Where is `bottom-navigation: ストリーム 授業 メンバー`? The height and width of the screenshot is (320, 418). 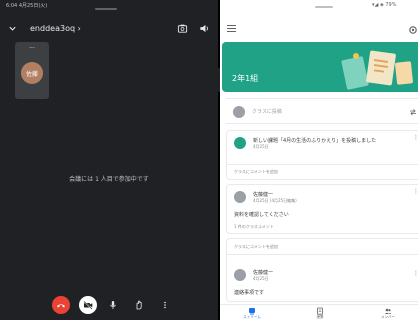
bottom-navigation: ストリーム 授業 メンバー is located at coordinates (319, 312).